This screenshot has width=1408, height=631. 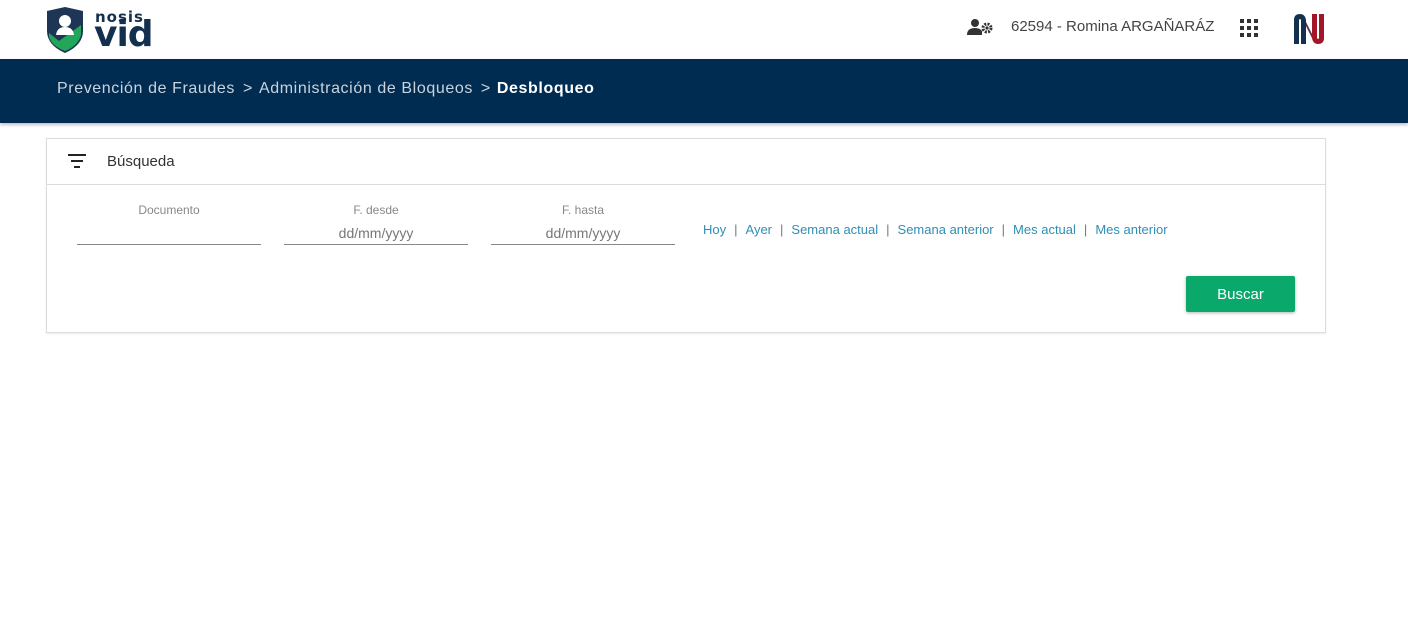 I want to click on fecha-hasta-label: F. hasta, so click(x=583, y=210).